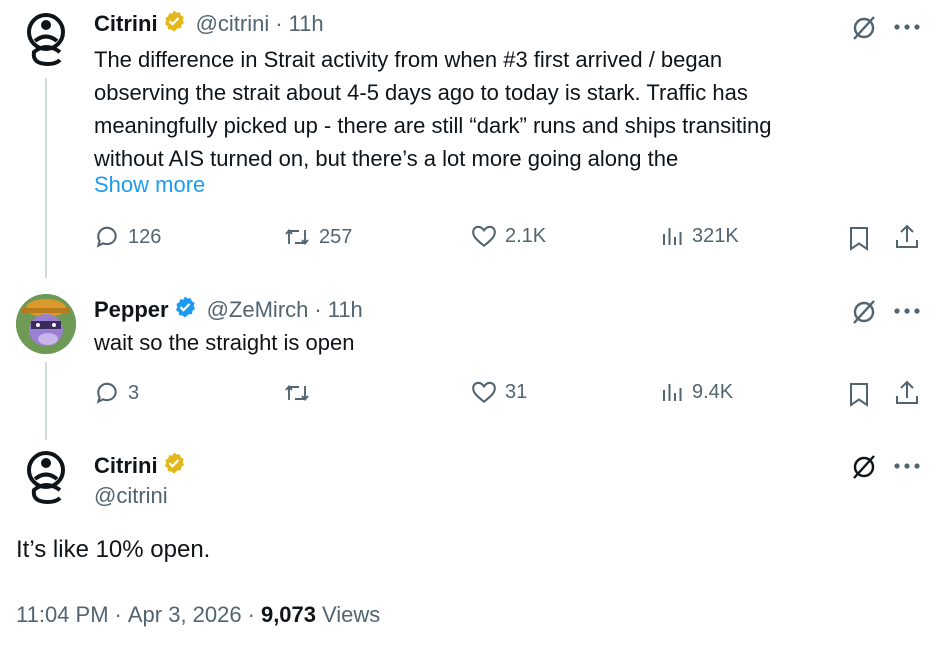 The width and height of the screenshot is (950, 650). Describe the element at coordinates (715, 235) in the screenshot. I see `views-count: 321K` at that location.